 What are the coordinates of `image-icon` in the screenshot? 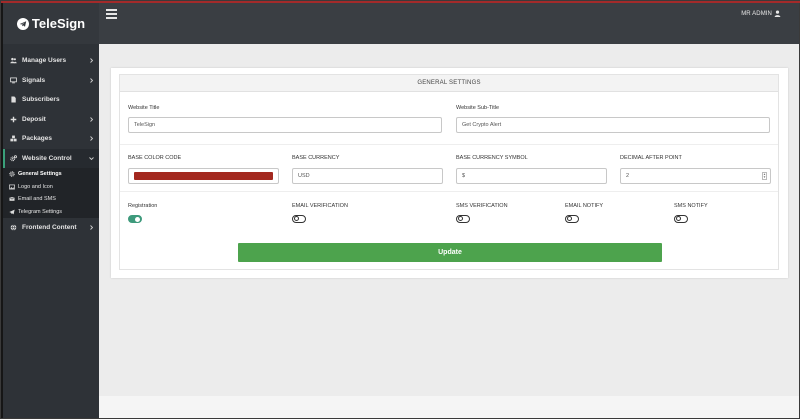 It's located at (12, 187).